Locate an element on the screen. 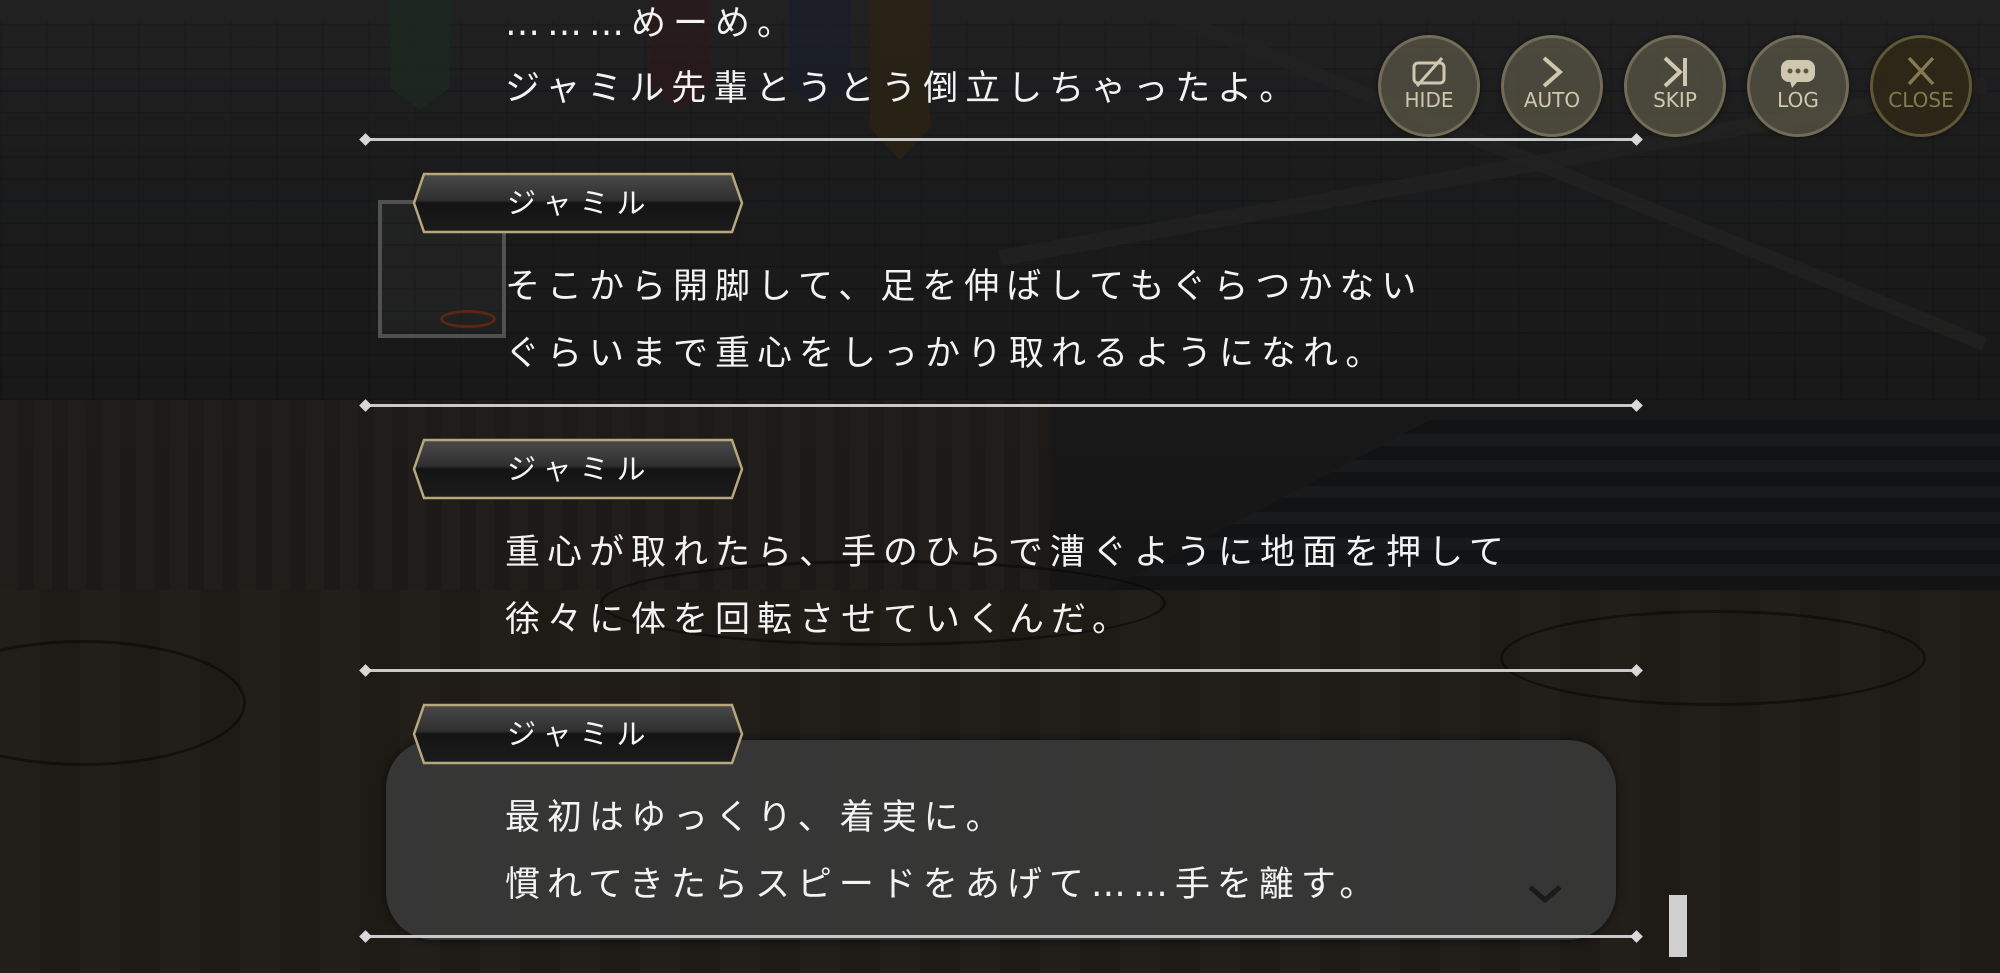 The width and height of the screenshot is (2000, 973). log-line: そこから開脚して、足を伸ばしてもぐらつかない is located at coordinates (964, 287).